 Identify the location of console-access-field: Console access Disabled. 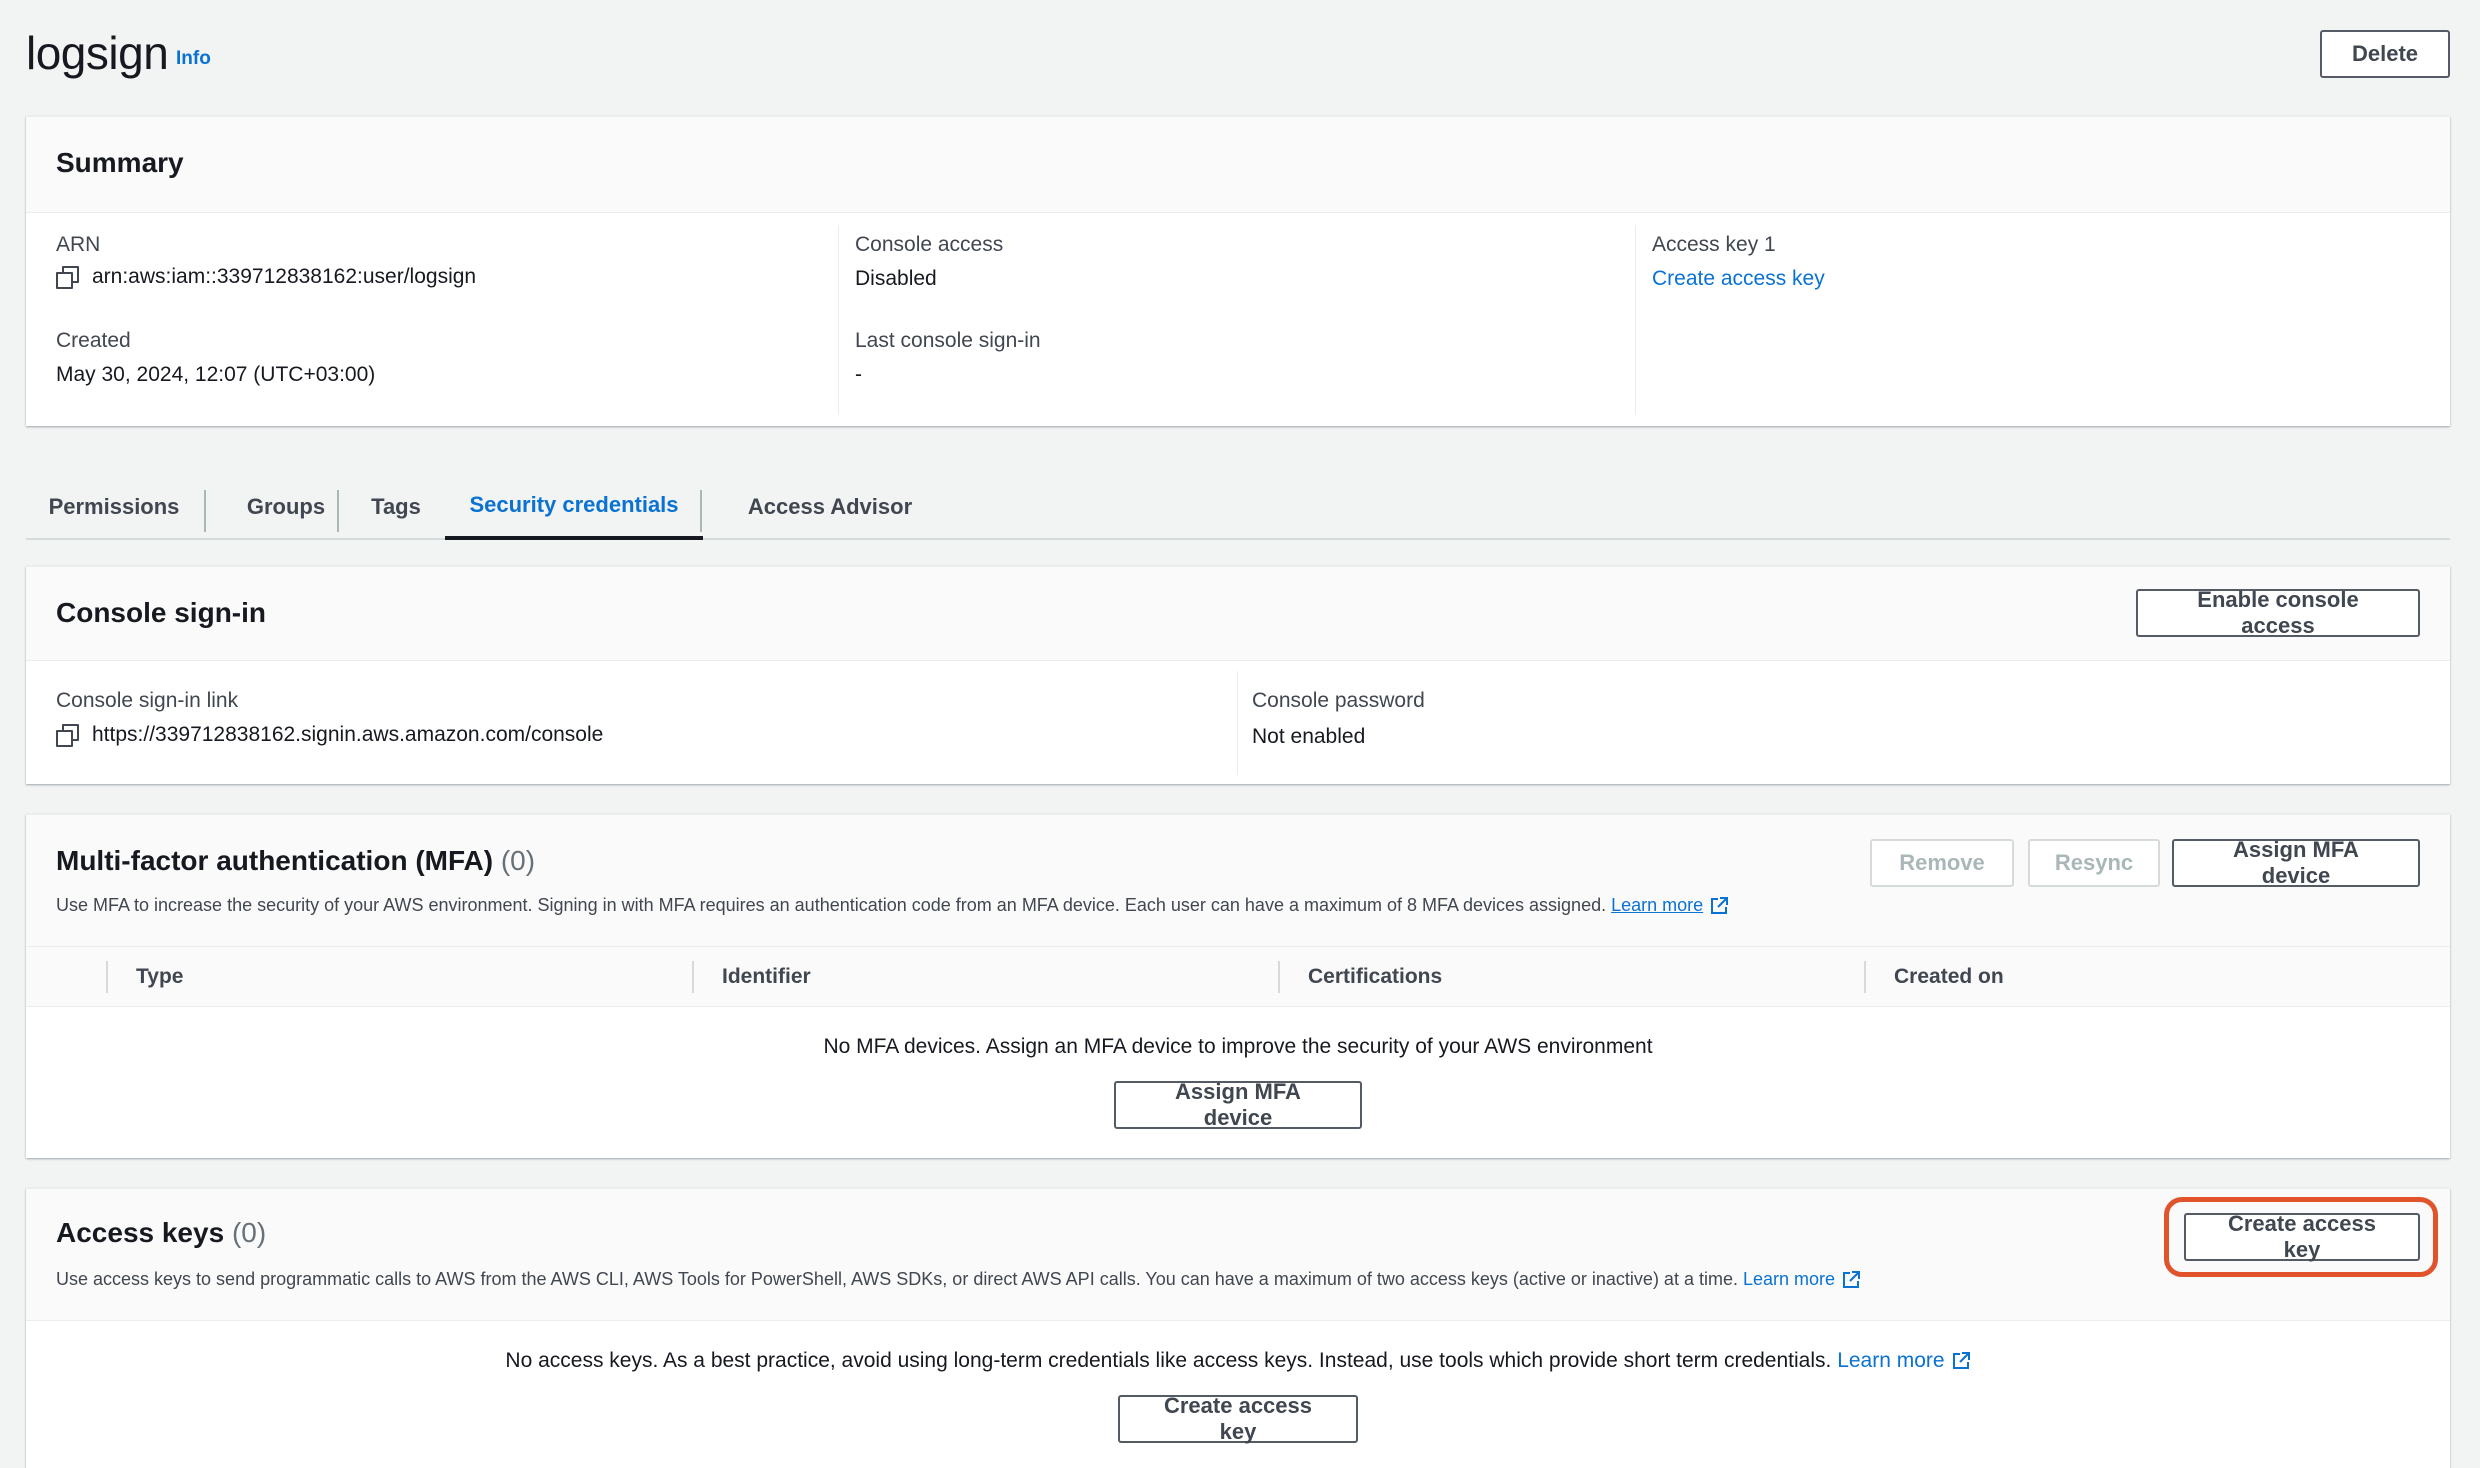
(929, 262).